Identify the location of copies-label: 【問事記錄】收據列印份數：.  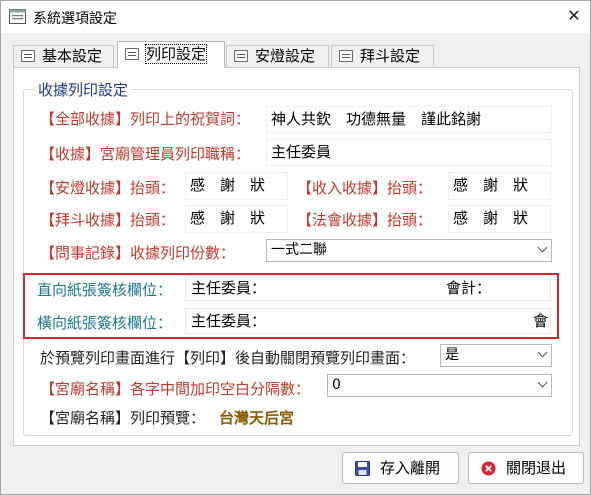
(138, 253).